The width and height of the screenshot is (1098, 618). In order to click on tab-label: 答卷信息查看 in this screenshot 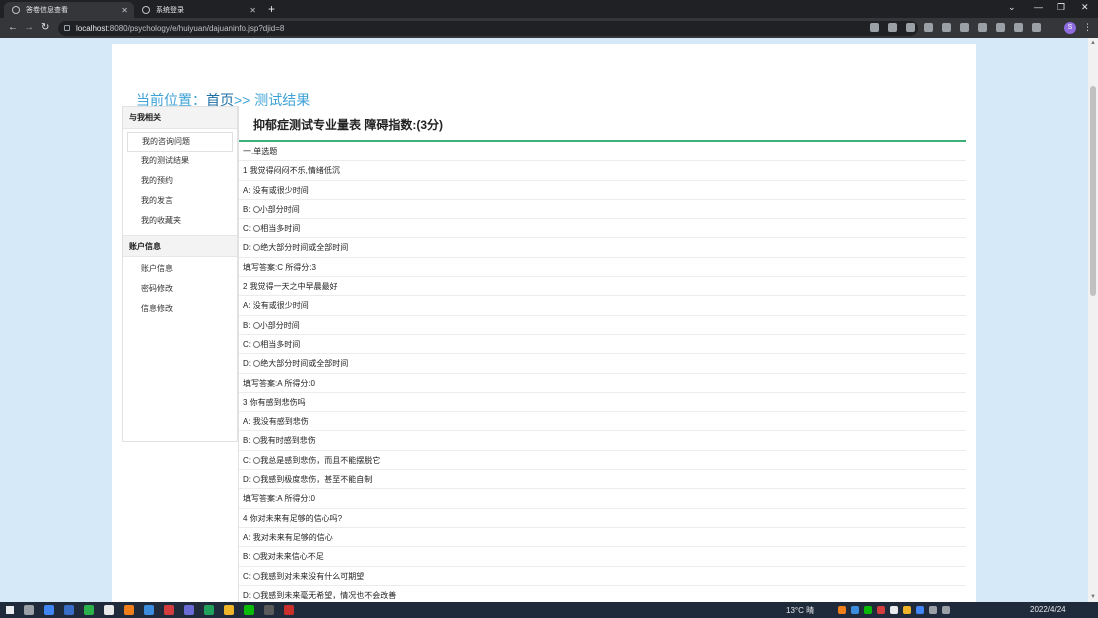, I will do `click(47, 10)`.